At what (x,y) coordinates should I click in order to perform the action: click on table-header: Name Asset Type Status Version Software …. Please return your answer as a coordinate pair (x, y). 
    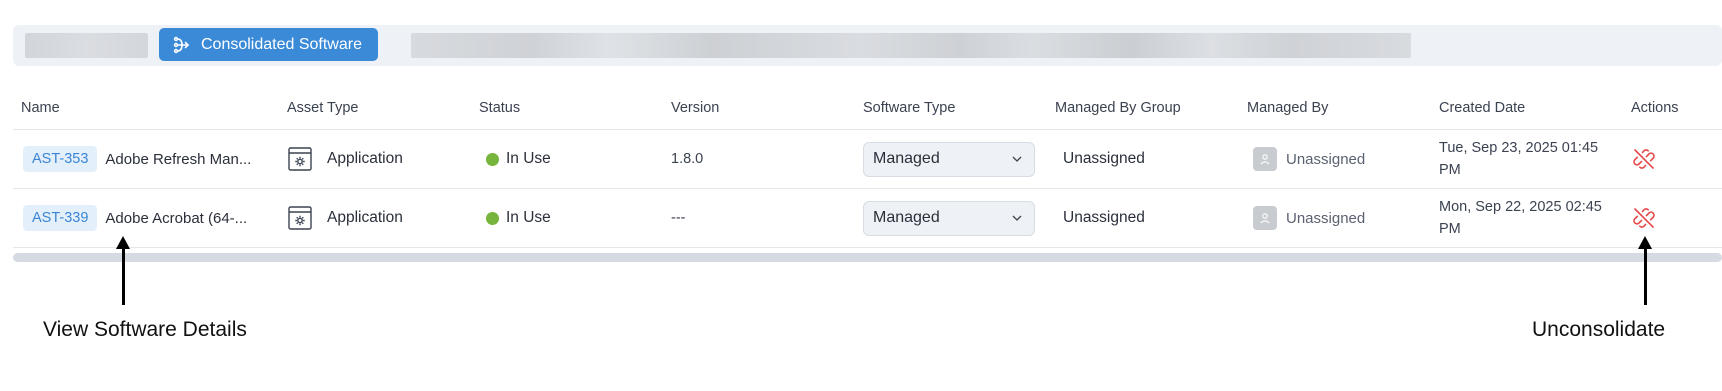
    Looking at the image, I should click on (867, 110).